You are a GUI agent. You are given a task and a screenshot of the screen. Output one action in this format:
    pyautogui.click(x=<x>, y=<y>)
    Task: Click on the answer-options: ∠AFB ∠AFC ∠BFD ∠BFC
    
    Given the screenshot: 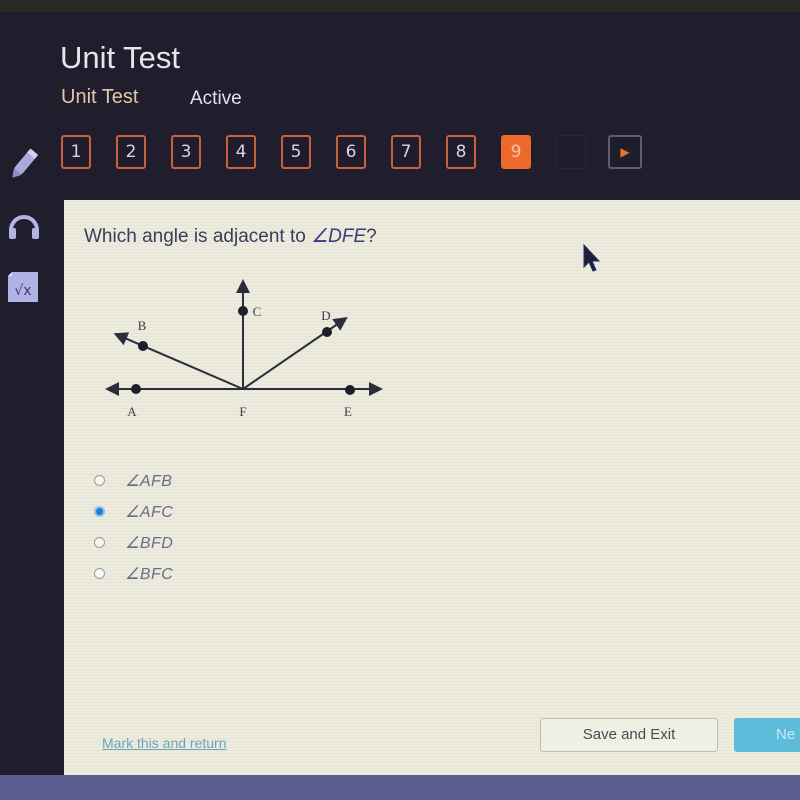 What is the action you would take?
    pyautogui.click(x=133, y=527)
    